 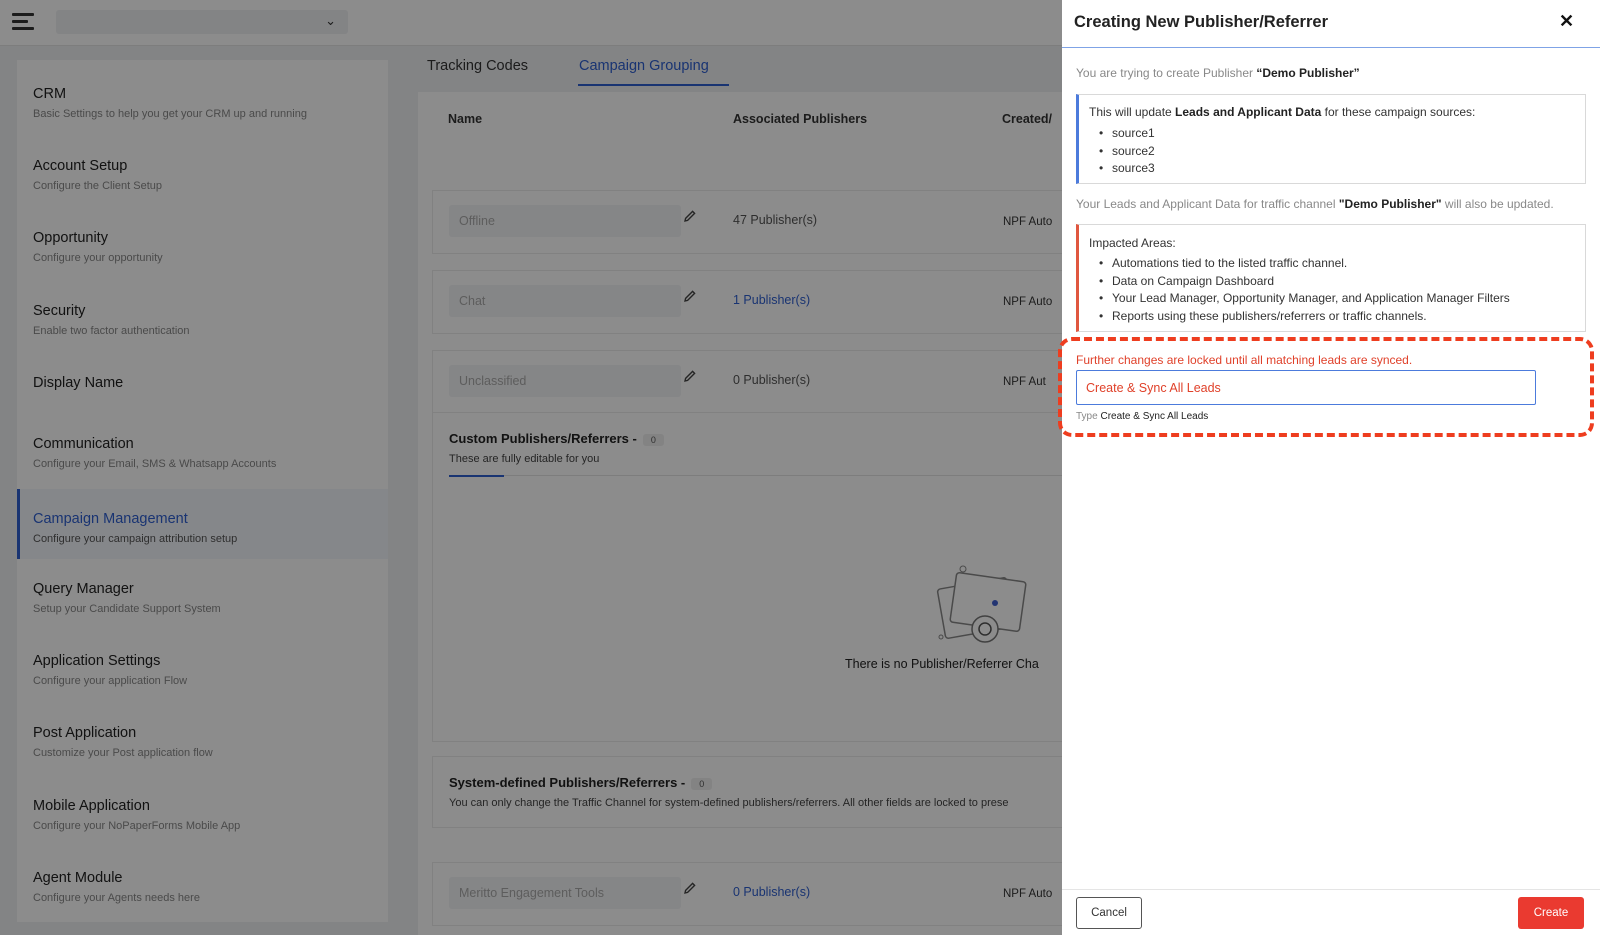 I want to click on note-suffix: will also be updated., so click(x=1497, y=204).